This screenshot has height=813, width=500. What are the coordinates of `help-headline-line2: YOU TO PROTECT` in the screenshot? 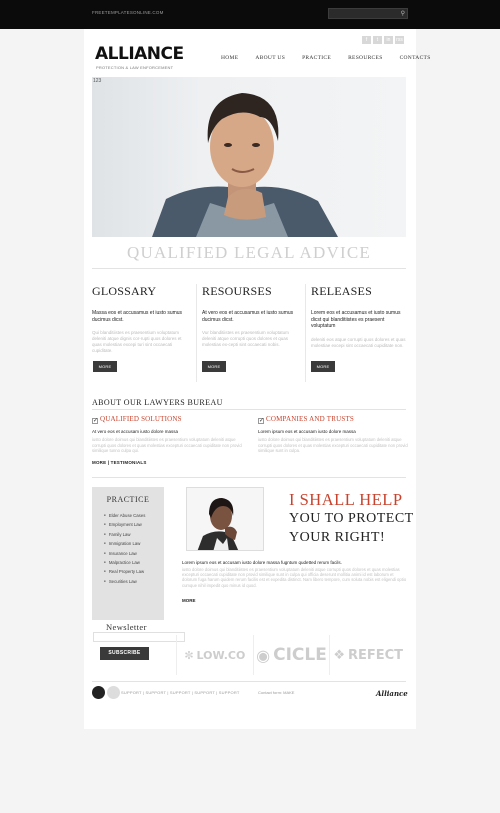 It's located at (351, 518).